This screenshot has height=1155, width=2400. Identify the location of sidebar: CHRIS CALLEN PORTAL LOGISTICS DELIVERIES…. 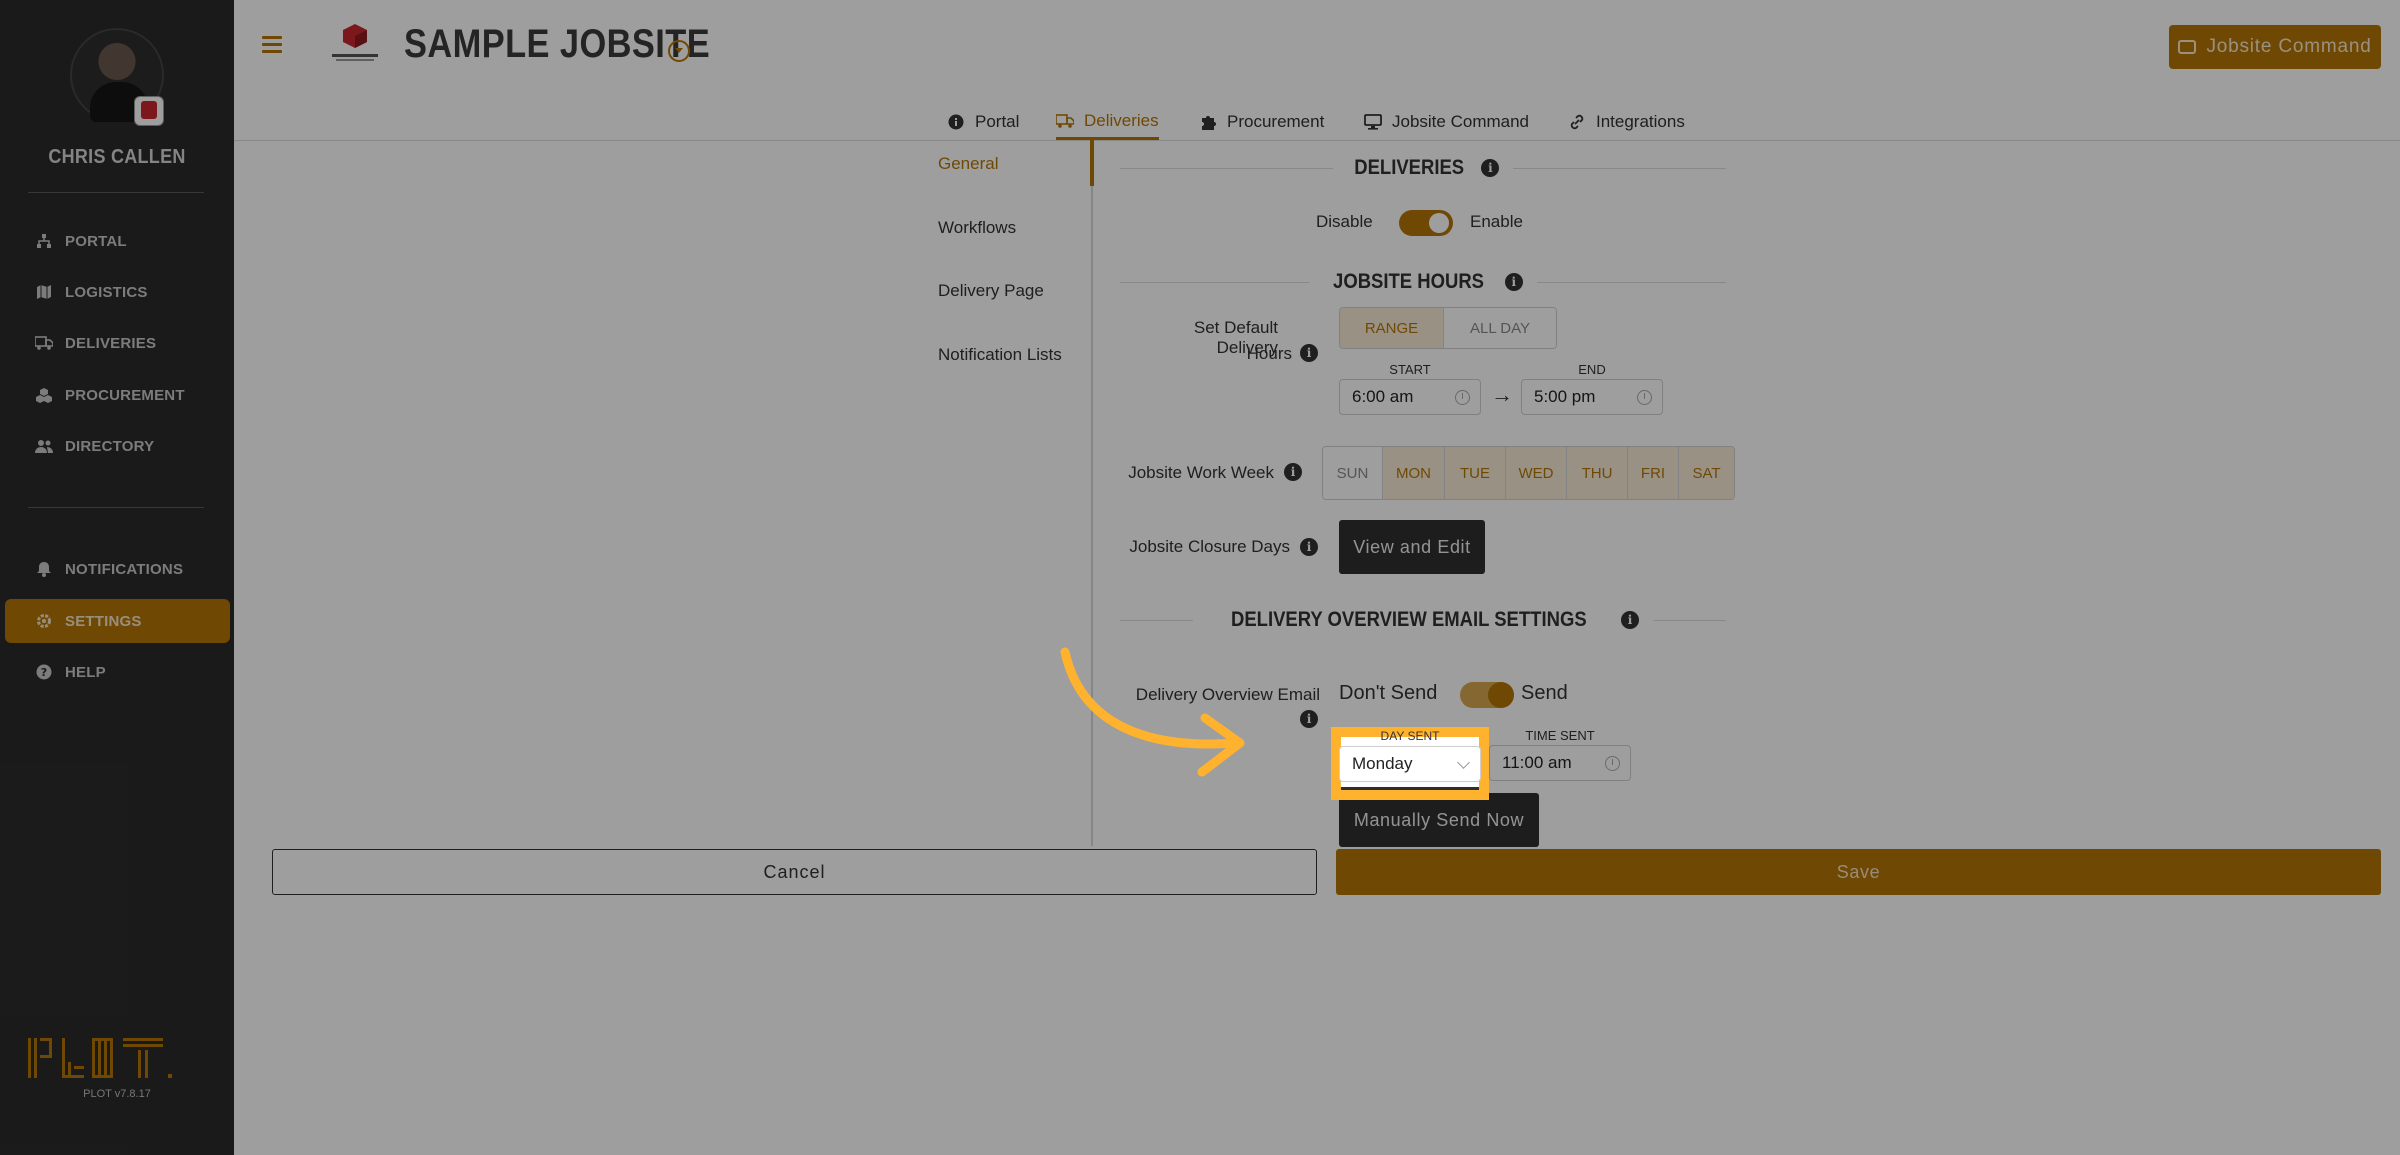
(117, 577).